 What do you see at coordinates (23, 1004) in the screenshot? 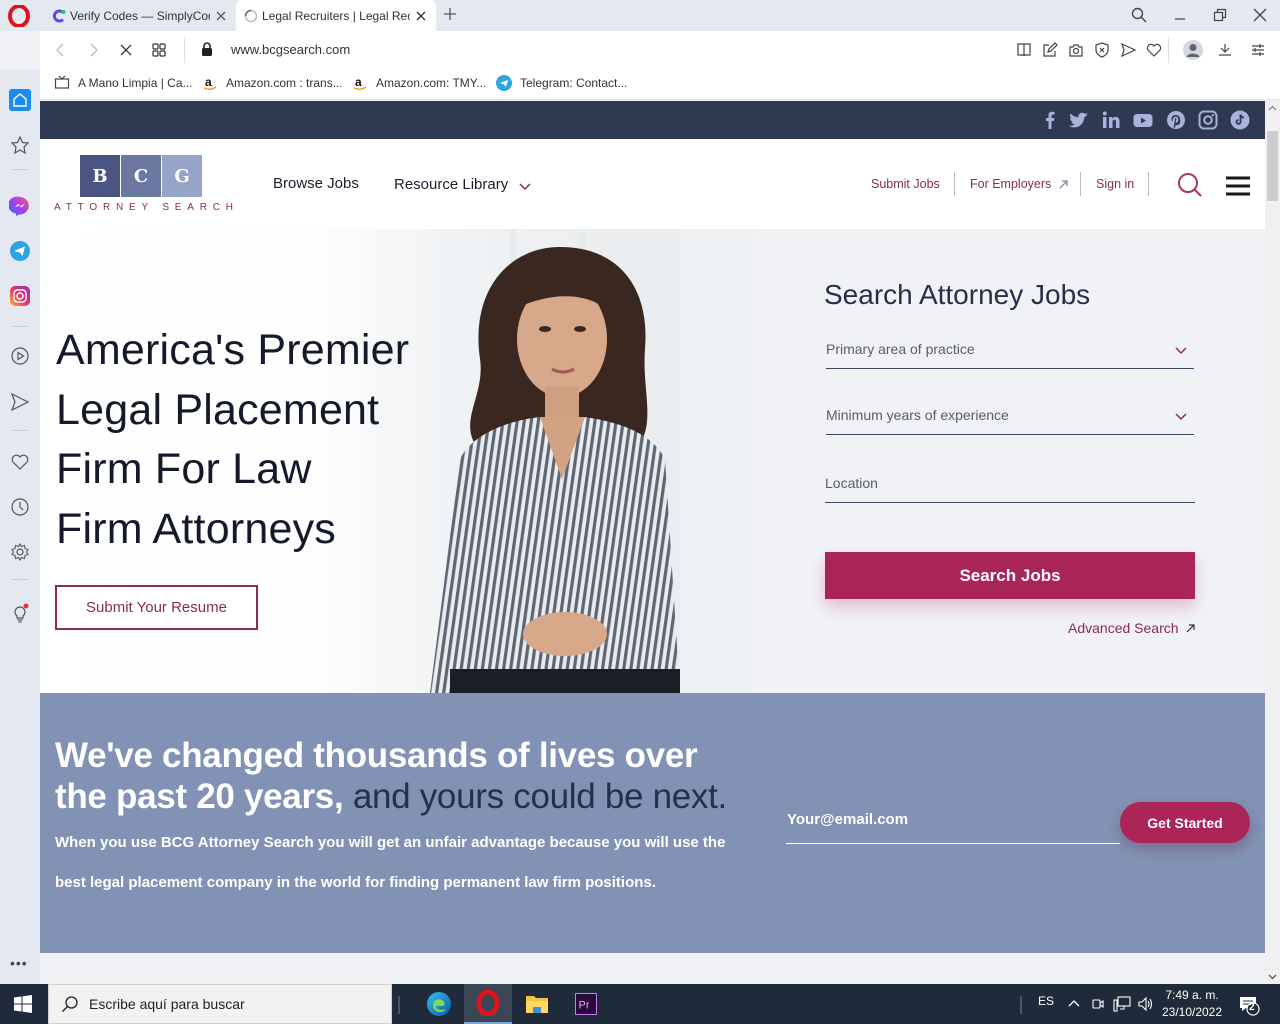
I see `windows-start-icon` at bounding box center [23, 1004].